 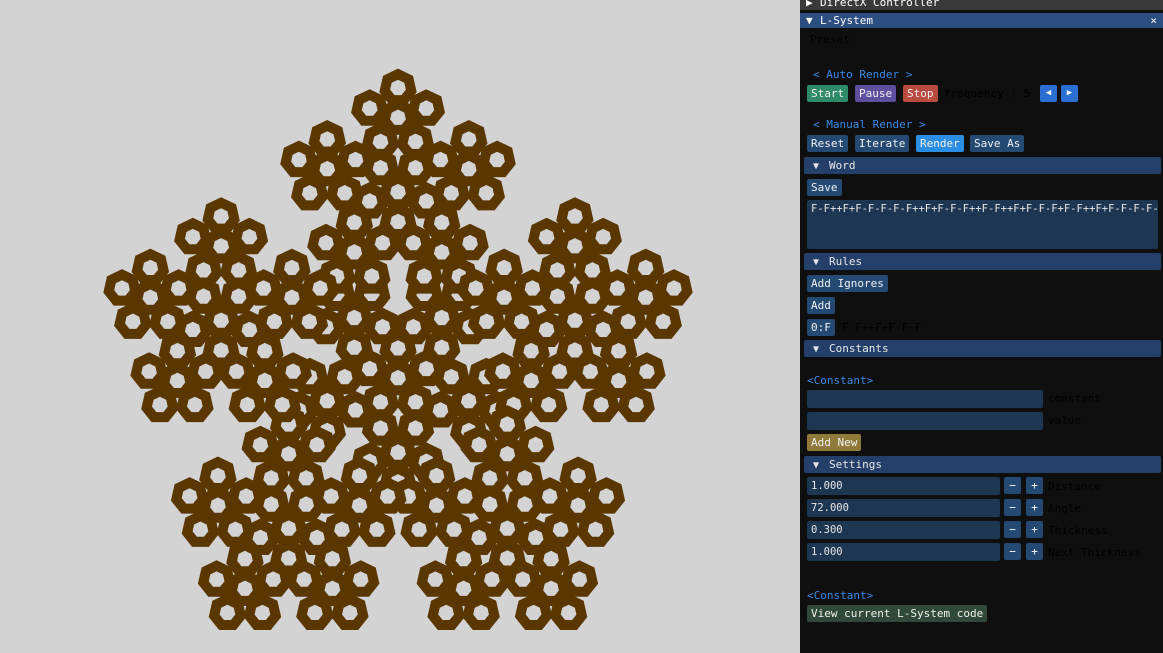 What do you see at coordinates (828, 93) in the screenshot?
I see `start-button: Start` at bounding box center [828, 93].